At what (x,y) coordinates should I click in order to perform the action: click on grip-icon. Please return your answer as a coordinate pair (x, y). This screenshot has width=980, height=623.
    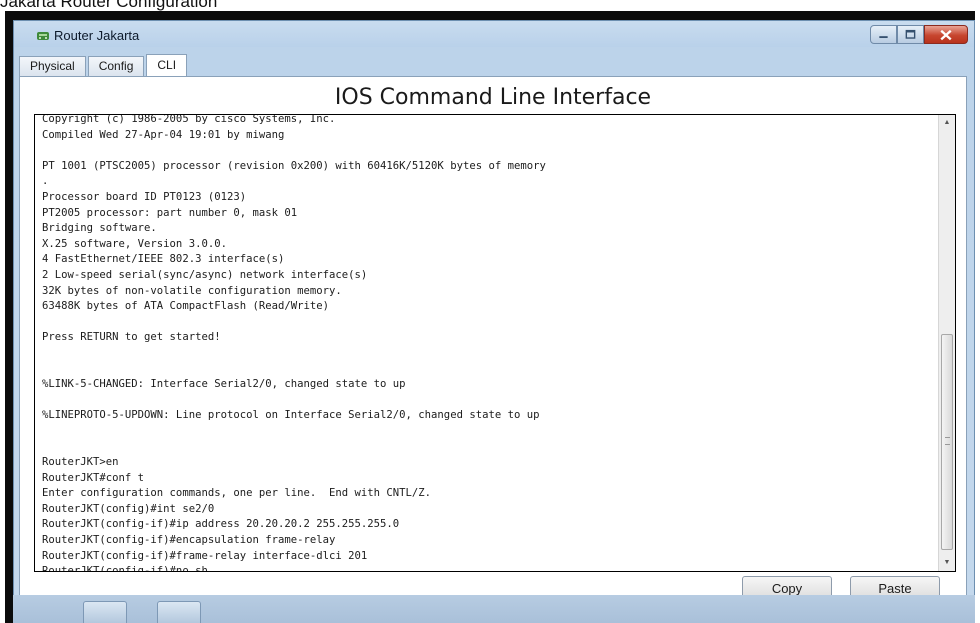
    Looking at the image, I should click on (947, 441).